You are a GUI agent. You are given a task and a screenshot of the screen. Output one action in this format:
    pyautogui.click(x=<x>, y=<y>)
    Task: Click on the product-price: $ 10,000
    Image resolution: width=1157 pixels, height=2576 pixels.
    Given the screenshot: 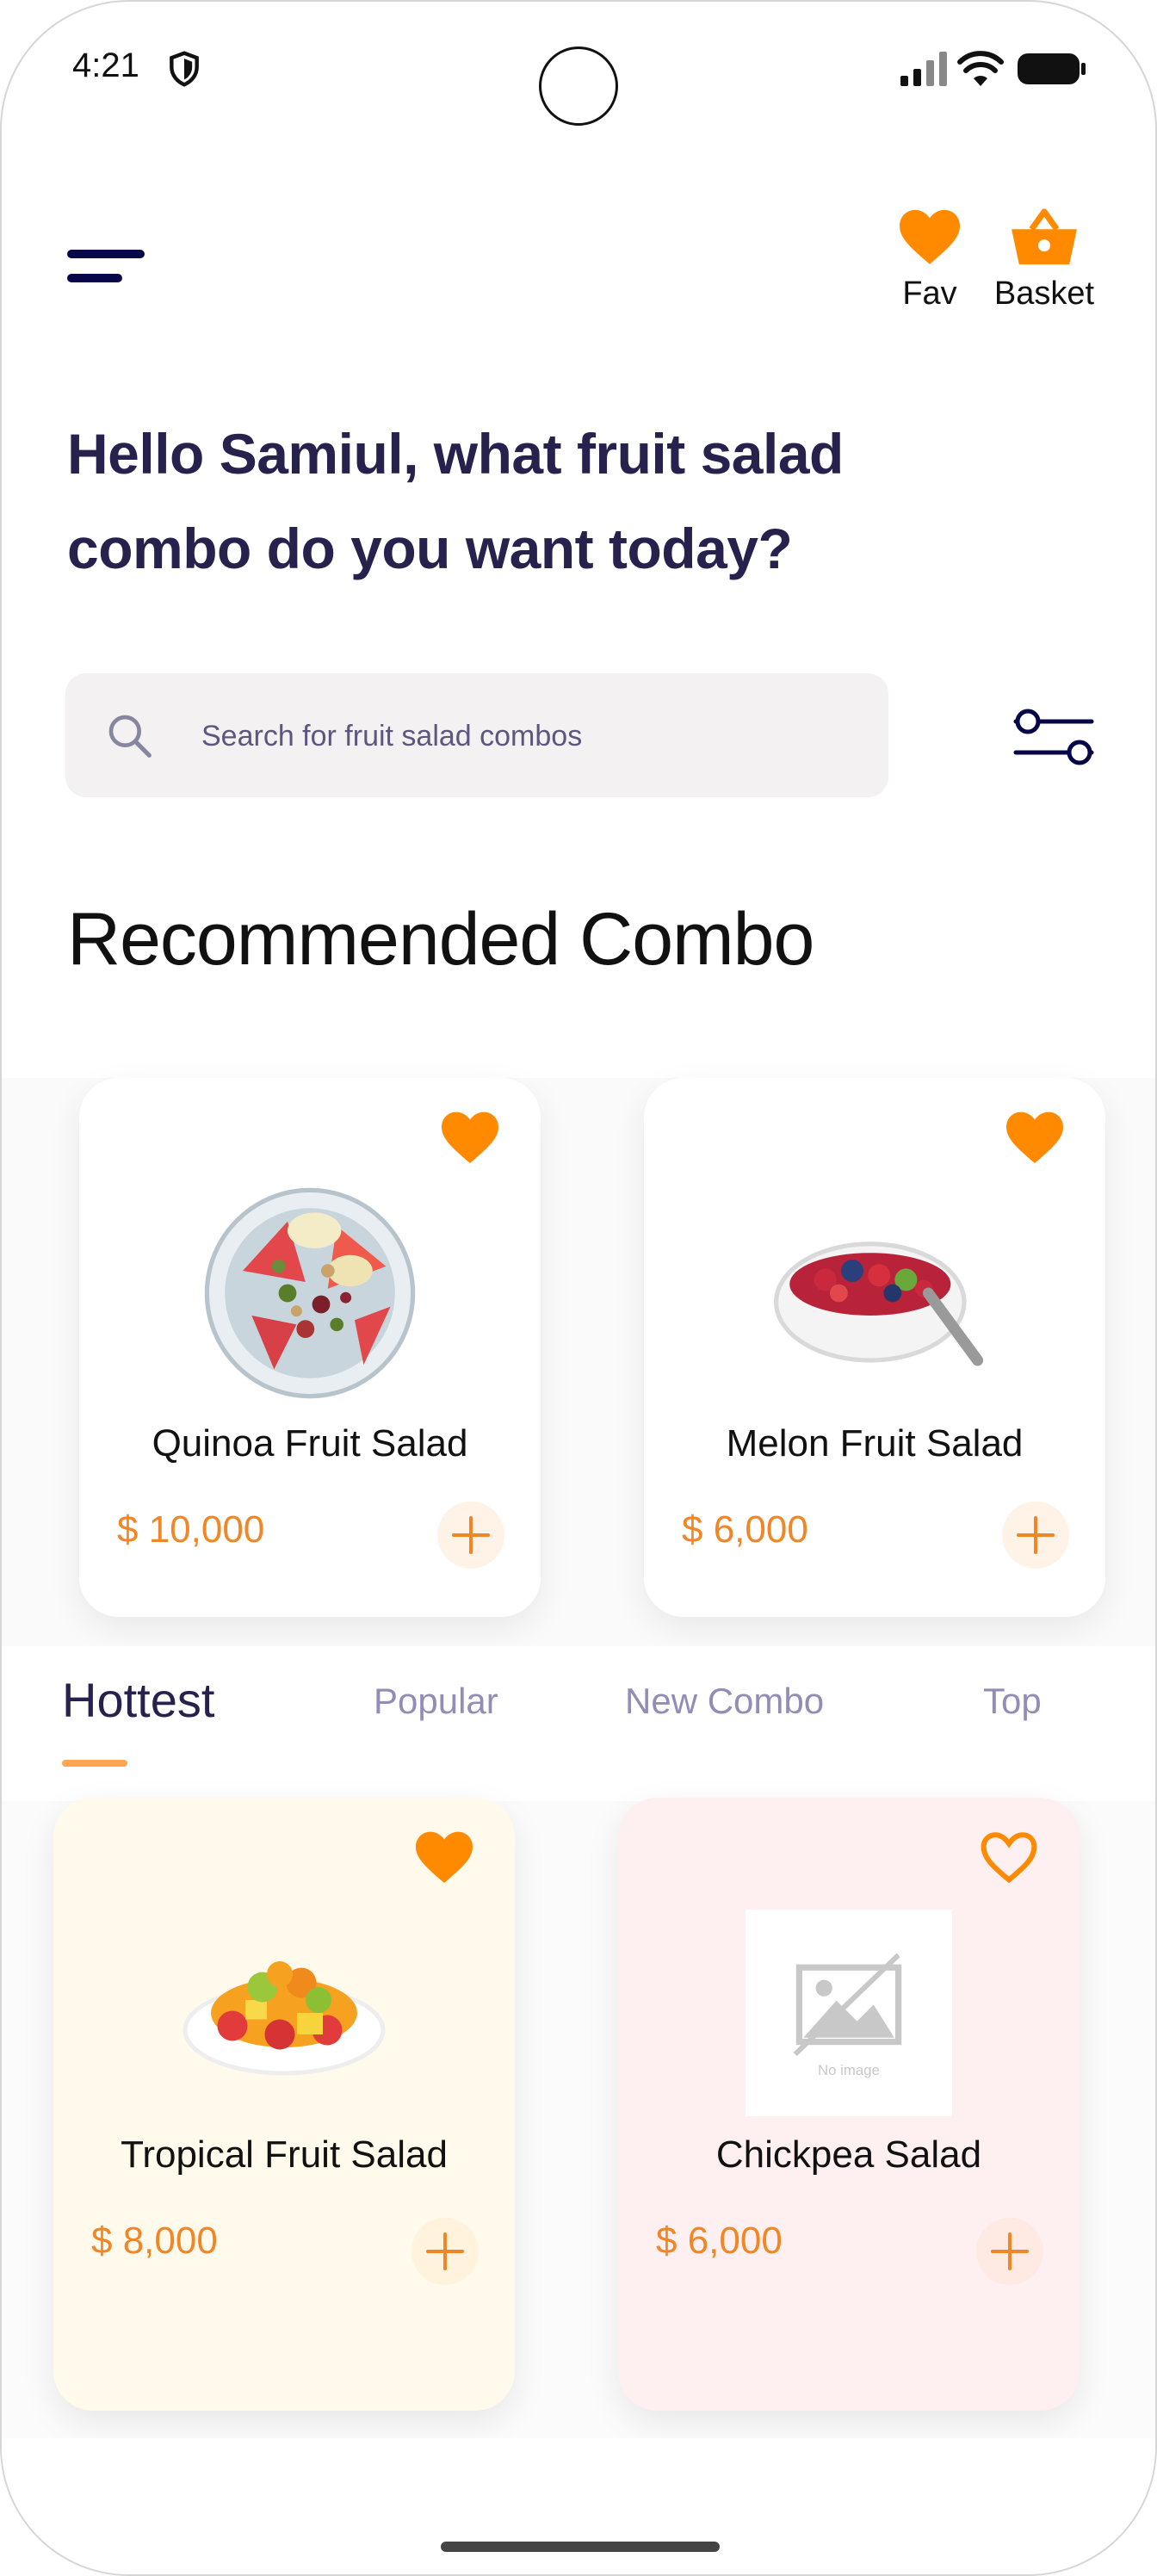 What is the action you would take?
    pyautogui.click(x=191, y=1530)
    